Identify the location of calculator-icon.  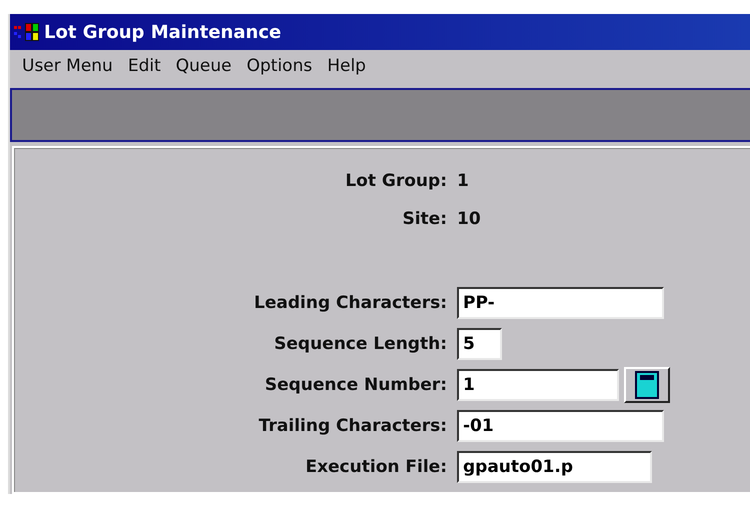
(647, 384).